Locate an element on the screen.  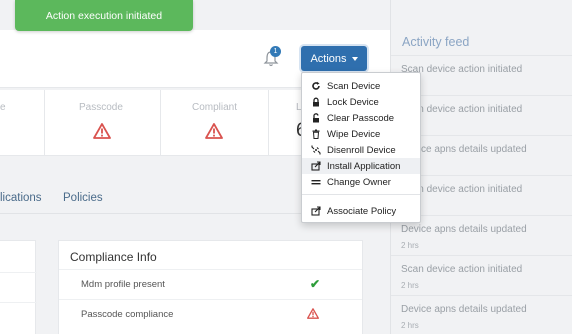
compliance-row: Mdm profile present ✔ is located at coordinates (210, 284).